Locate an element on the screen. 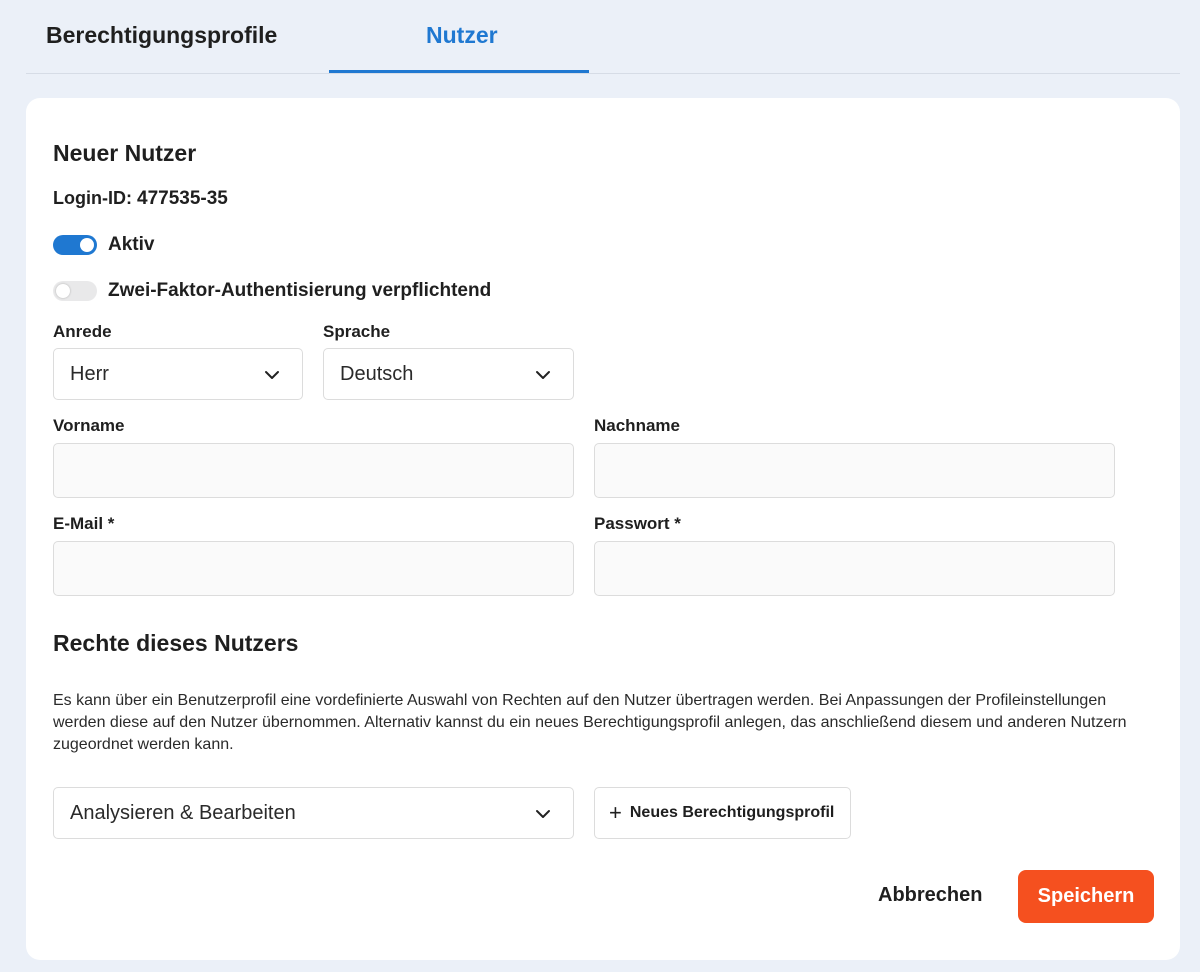 The height and width of the screenshot is (972, 1200). rights-title: Rechte dieses Nutzers is located at coordinates (176, 643).